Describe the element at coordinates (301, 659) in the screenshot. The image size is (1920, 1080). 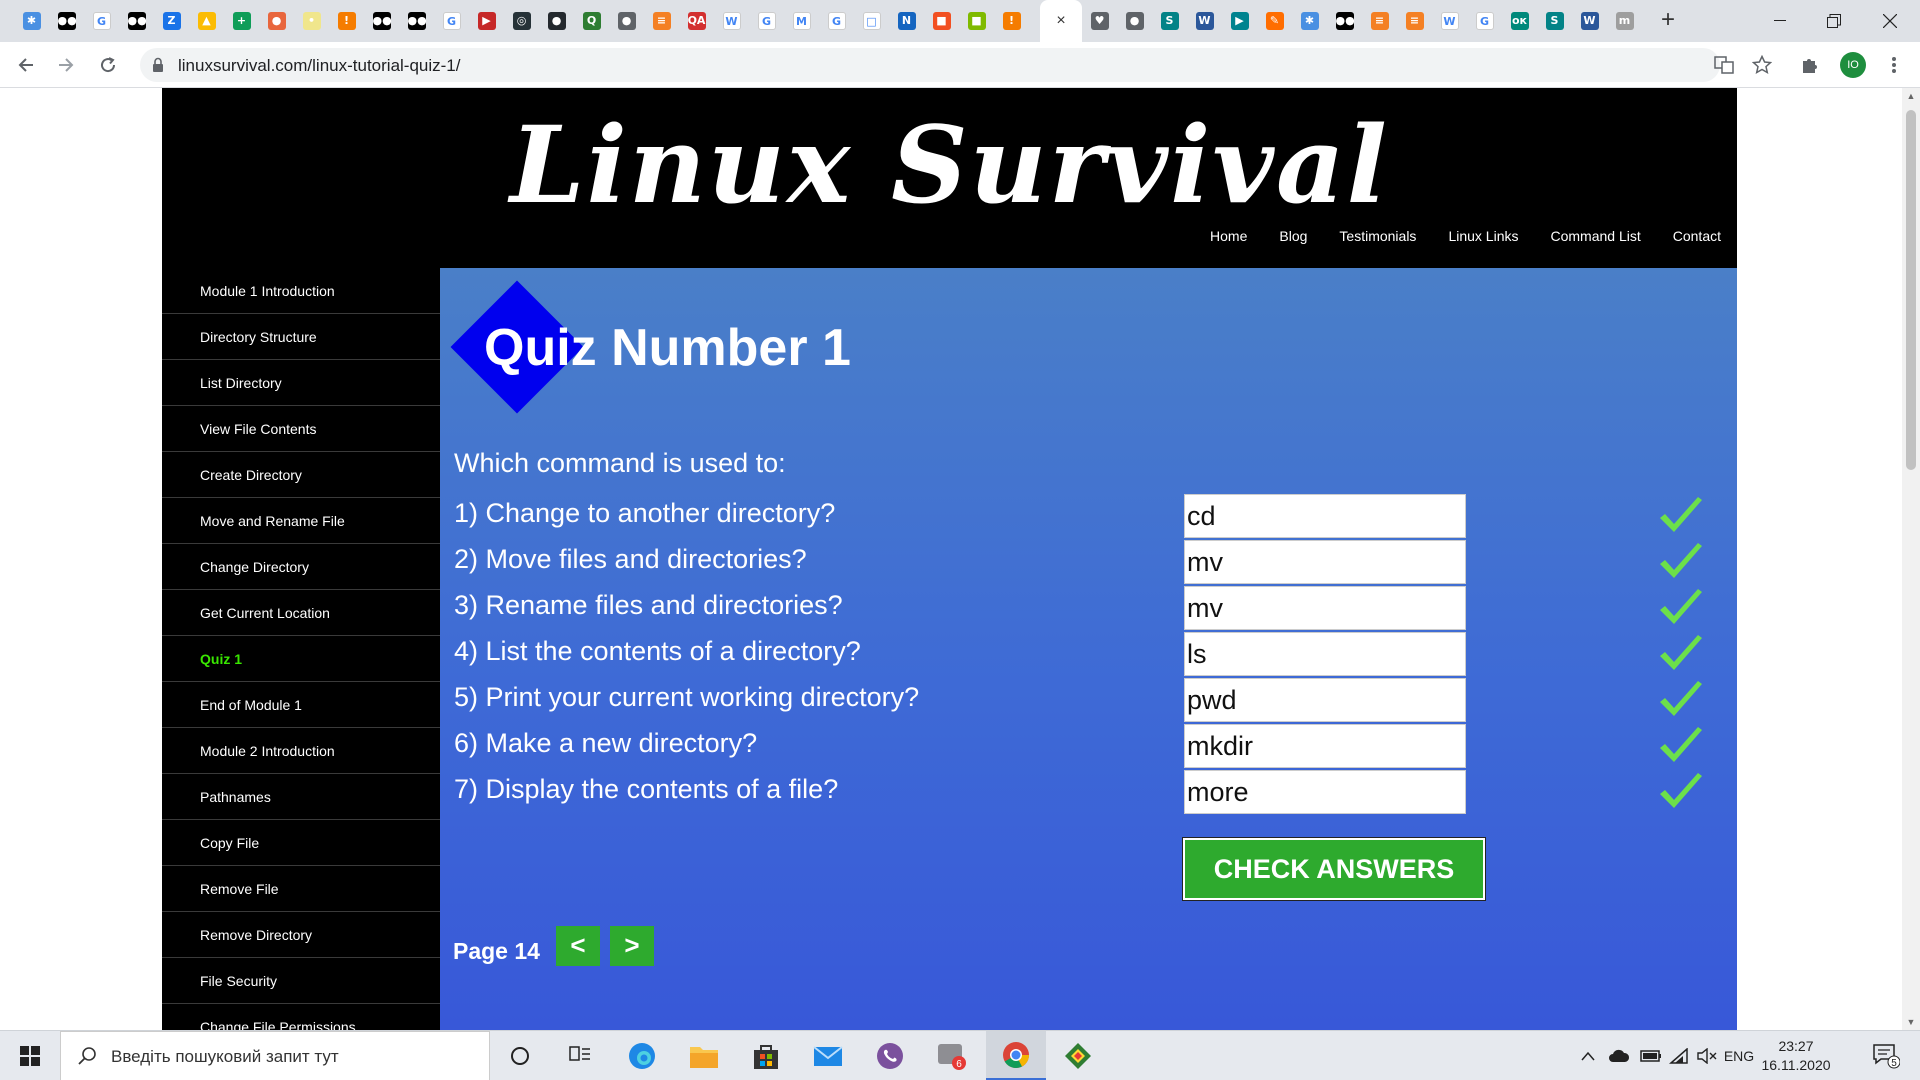
I see `sidebar-item-quiz-1: Quiz 1` at that location.